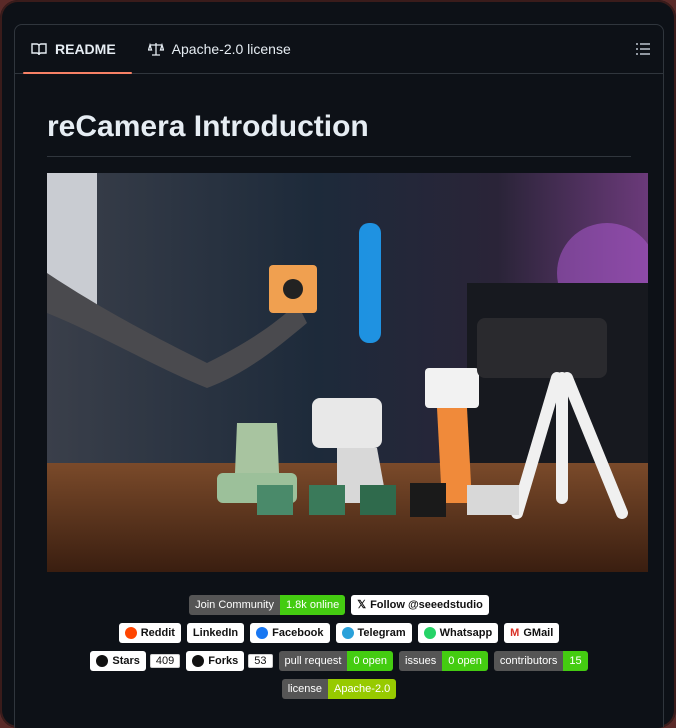  I want to click on tab-readme: README, so click(73, 49).